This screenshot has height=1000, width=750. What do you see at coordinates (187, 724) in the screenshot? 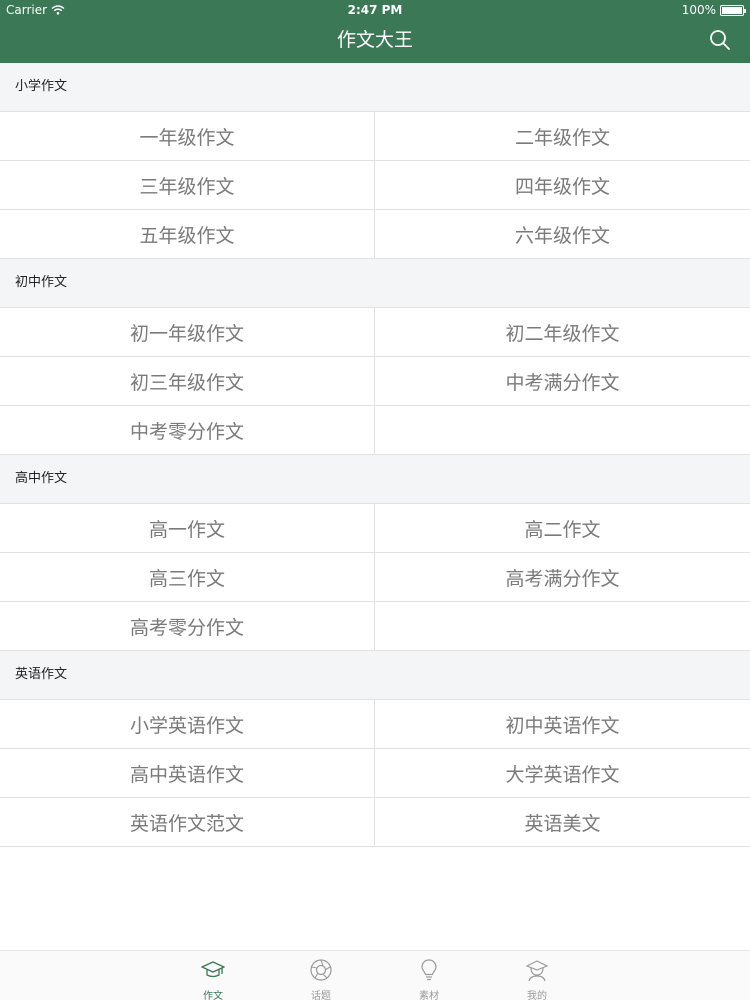
I see `category-item: 小学英语作文` at bounding box center [187, 724].